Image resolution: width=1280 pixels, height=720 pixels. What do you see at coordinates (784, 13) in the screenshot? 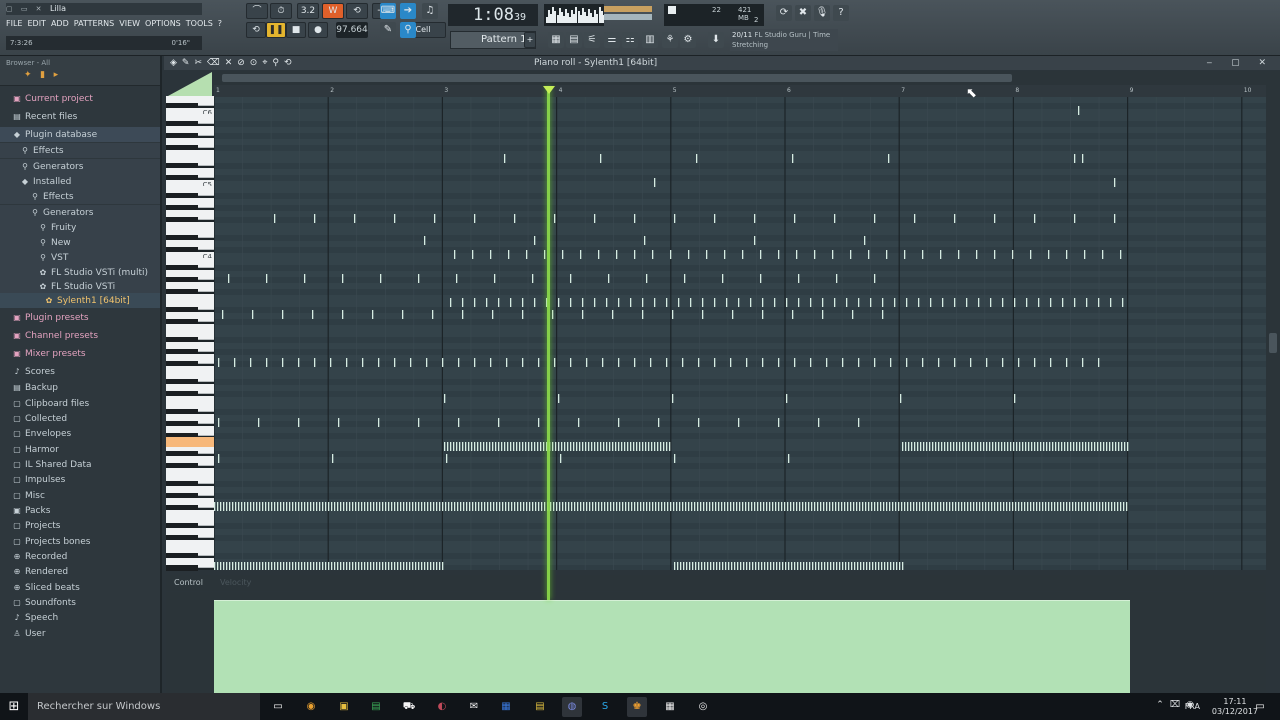
I see `refresh-icon: ⟳` at bounding box center [784, 13].